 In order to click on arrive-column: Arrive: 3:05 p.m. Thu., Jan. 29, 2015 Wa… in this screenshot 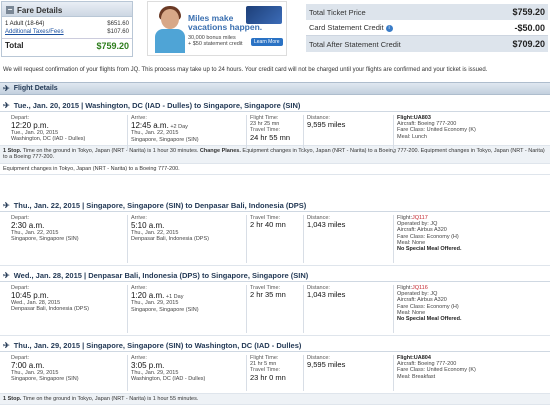, I will do `click(168, 369)`.